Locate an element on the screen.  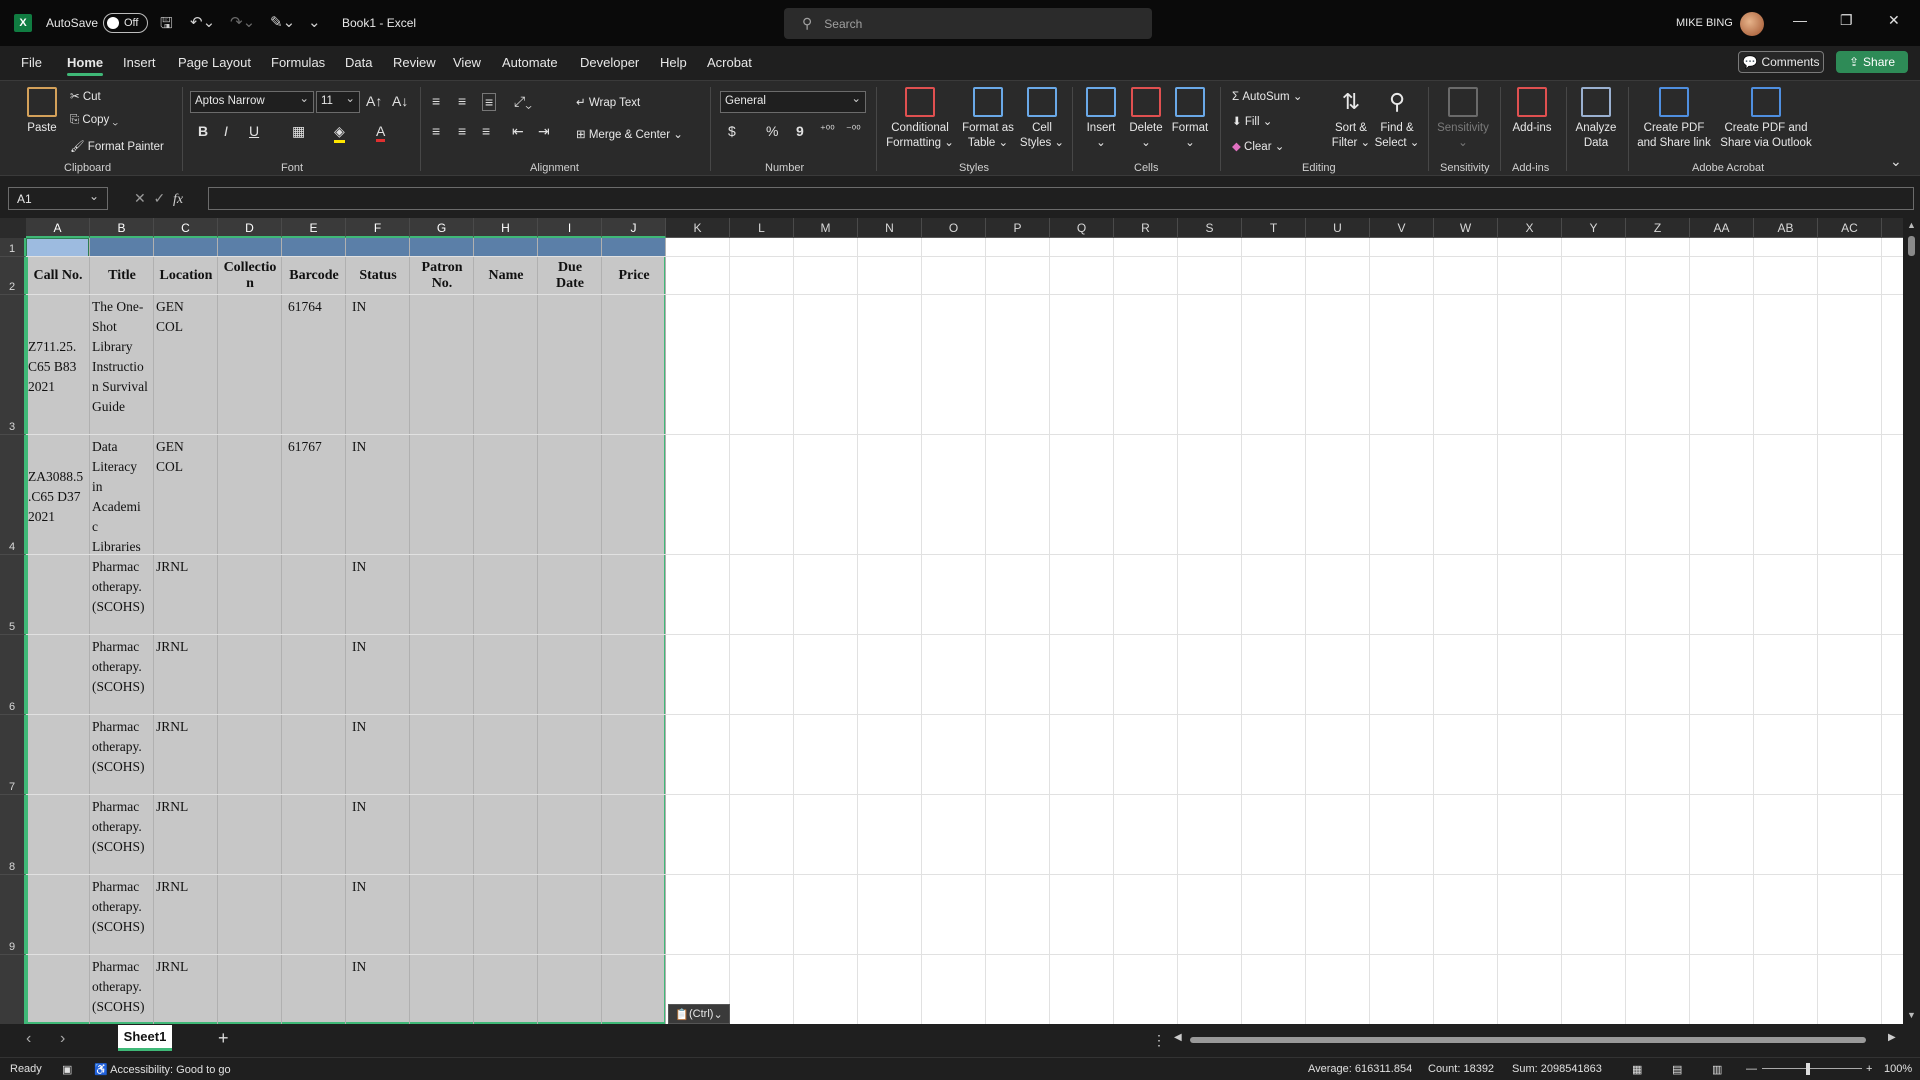
column-header-e: E is located at coordinates (314, 228).